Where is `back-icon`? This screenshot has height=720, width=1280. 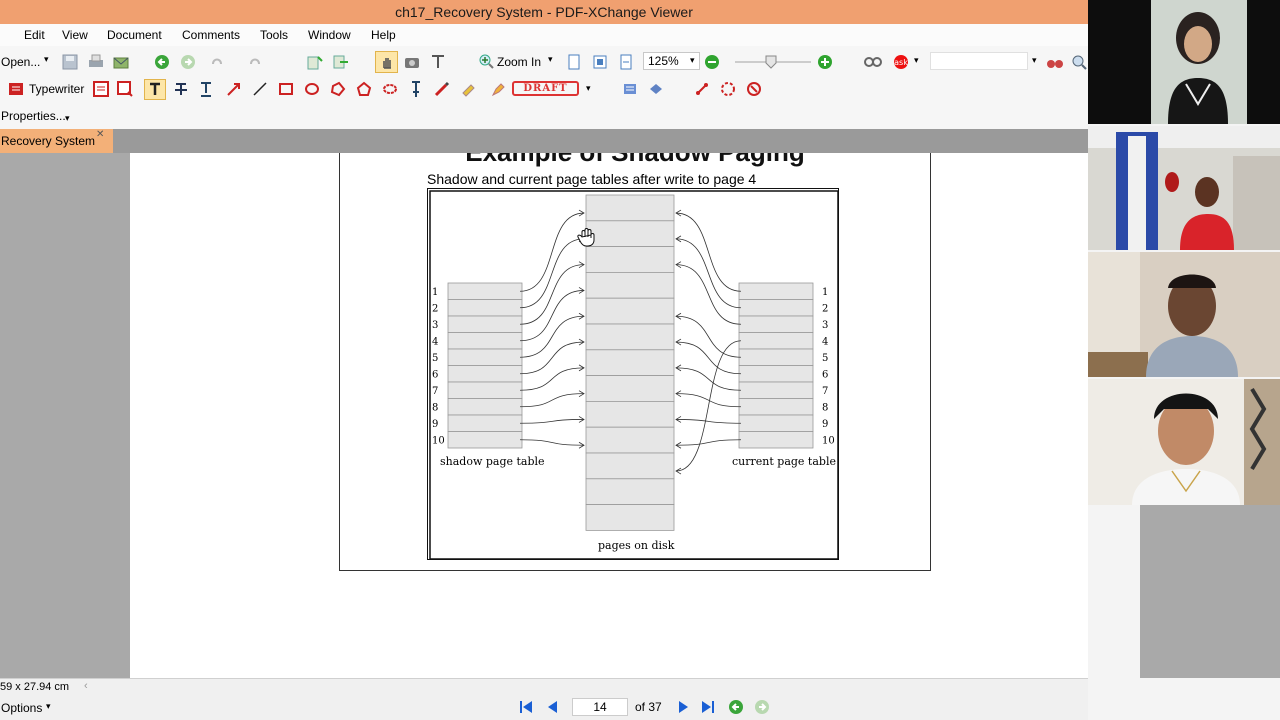
back-icon is located at coordinates (162, 62).